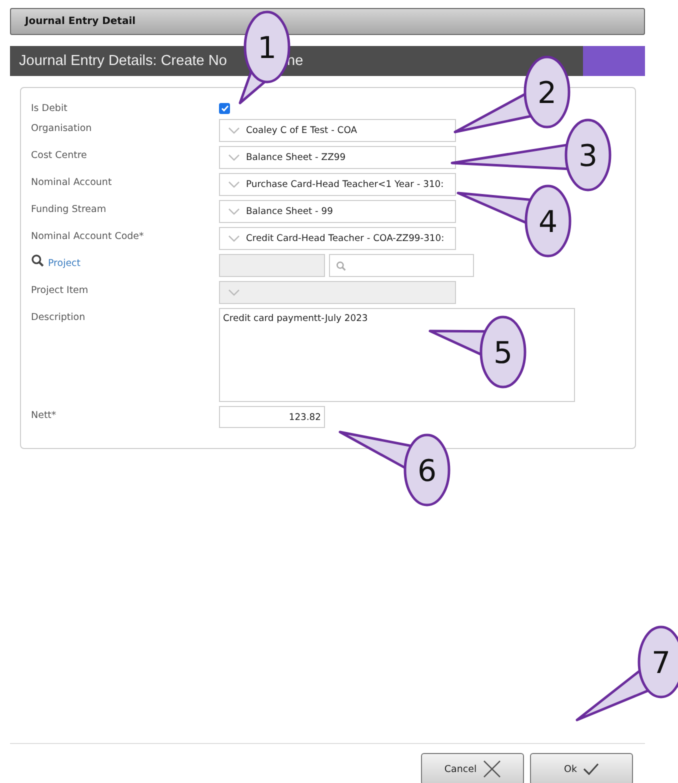 This screenshot has width=678, height=783. Describe the element at coordinates (491, 769) in the screenshot. I see `close-icon` at that location.